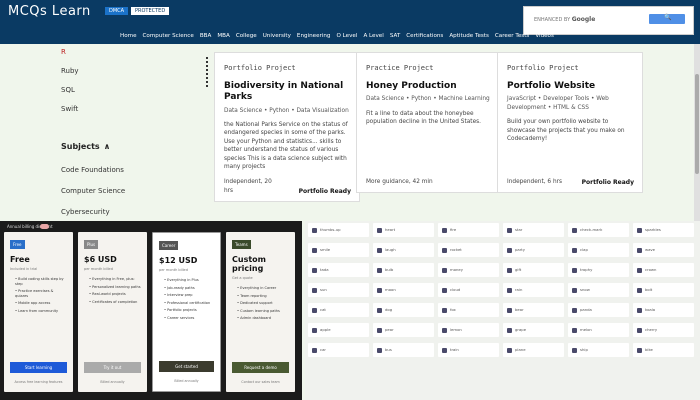 The width and height of the screenshot is (700, 400). Describe the element at coordinates (338, 250) in the screenshot. I see `emoji-tile: smile` at that location.